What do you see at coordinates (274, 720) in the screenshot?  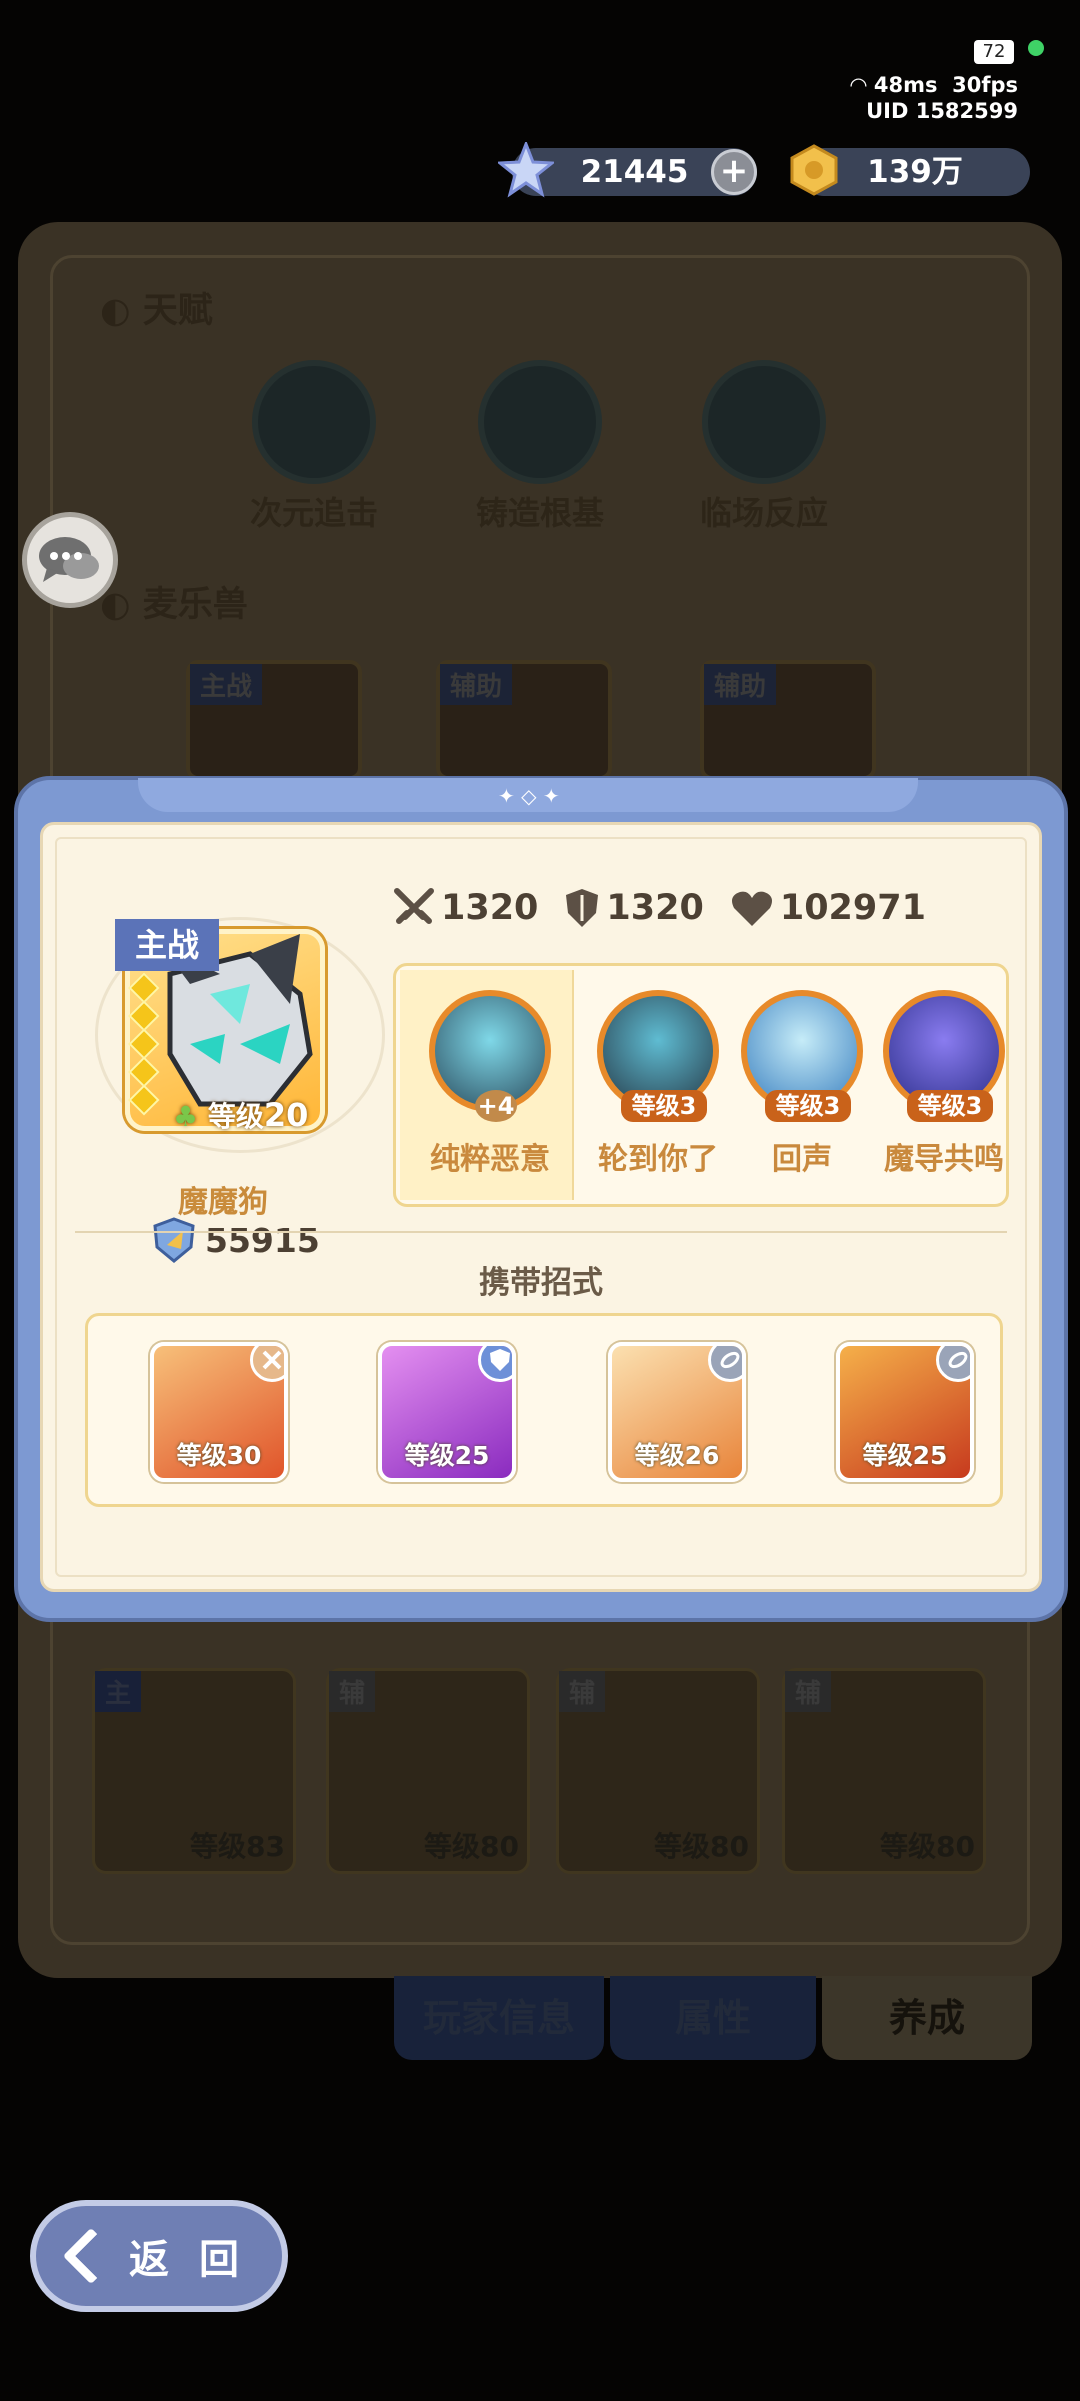 I see `pet-slot-1: 主战` at bounding box center [274, 720].